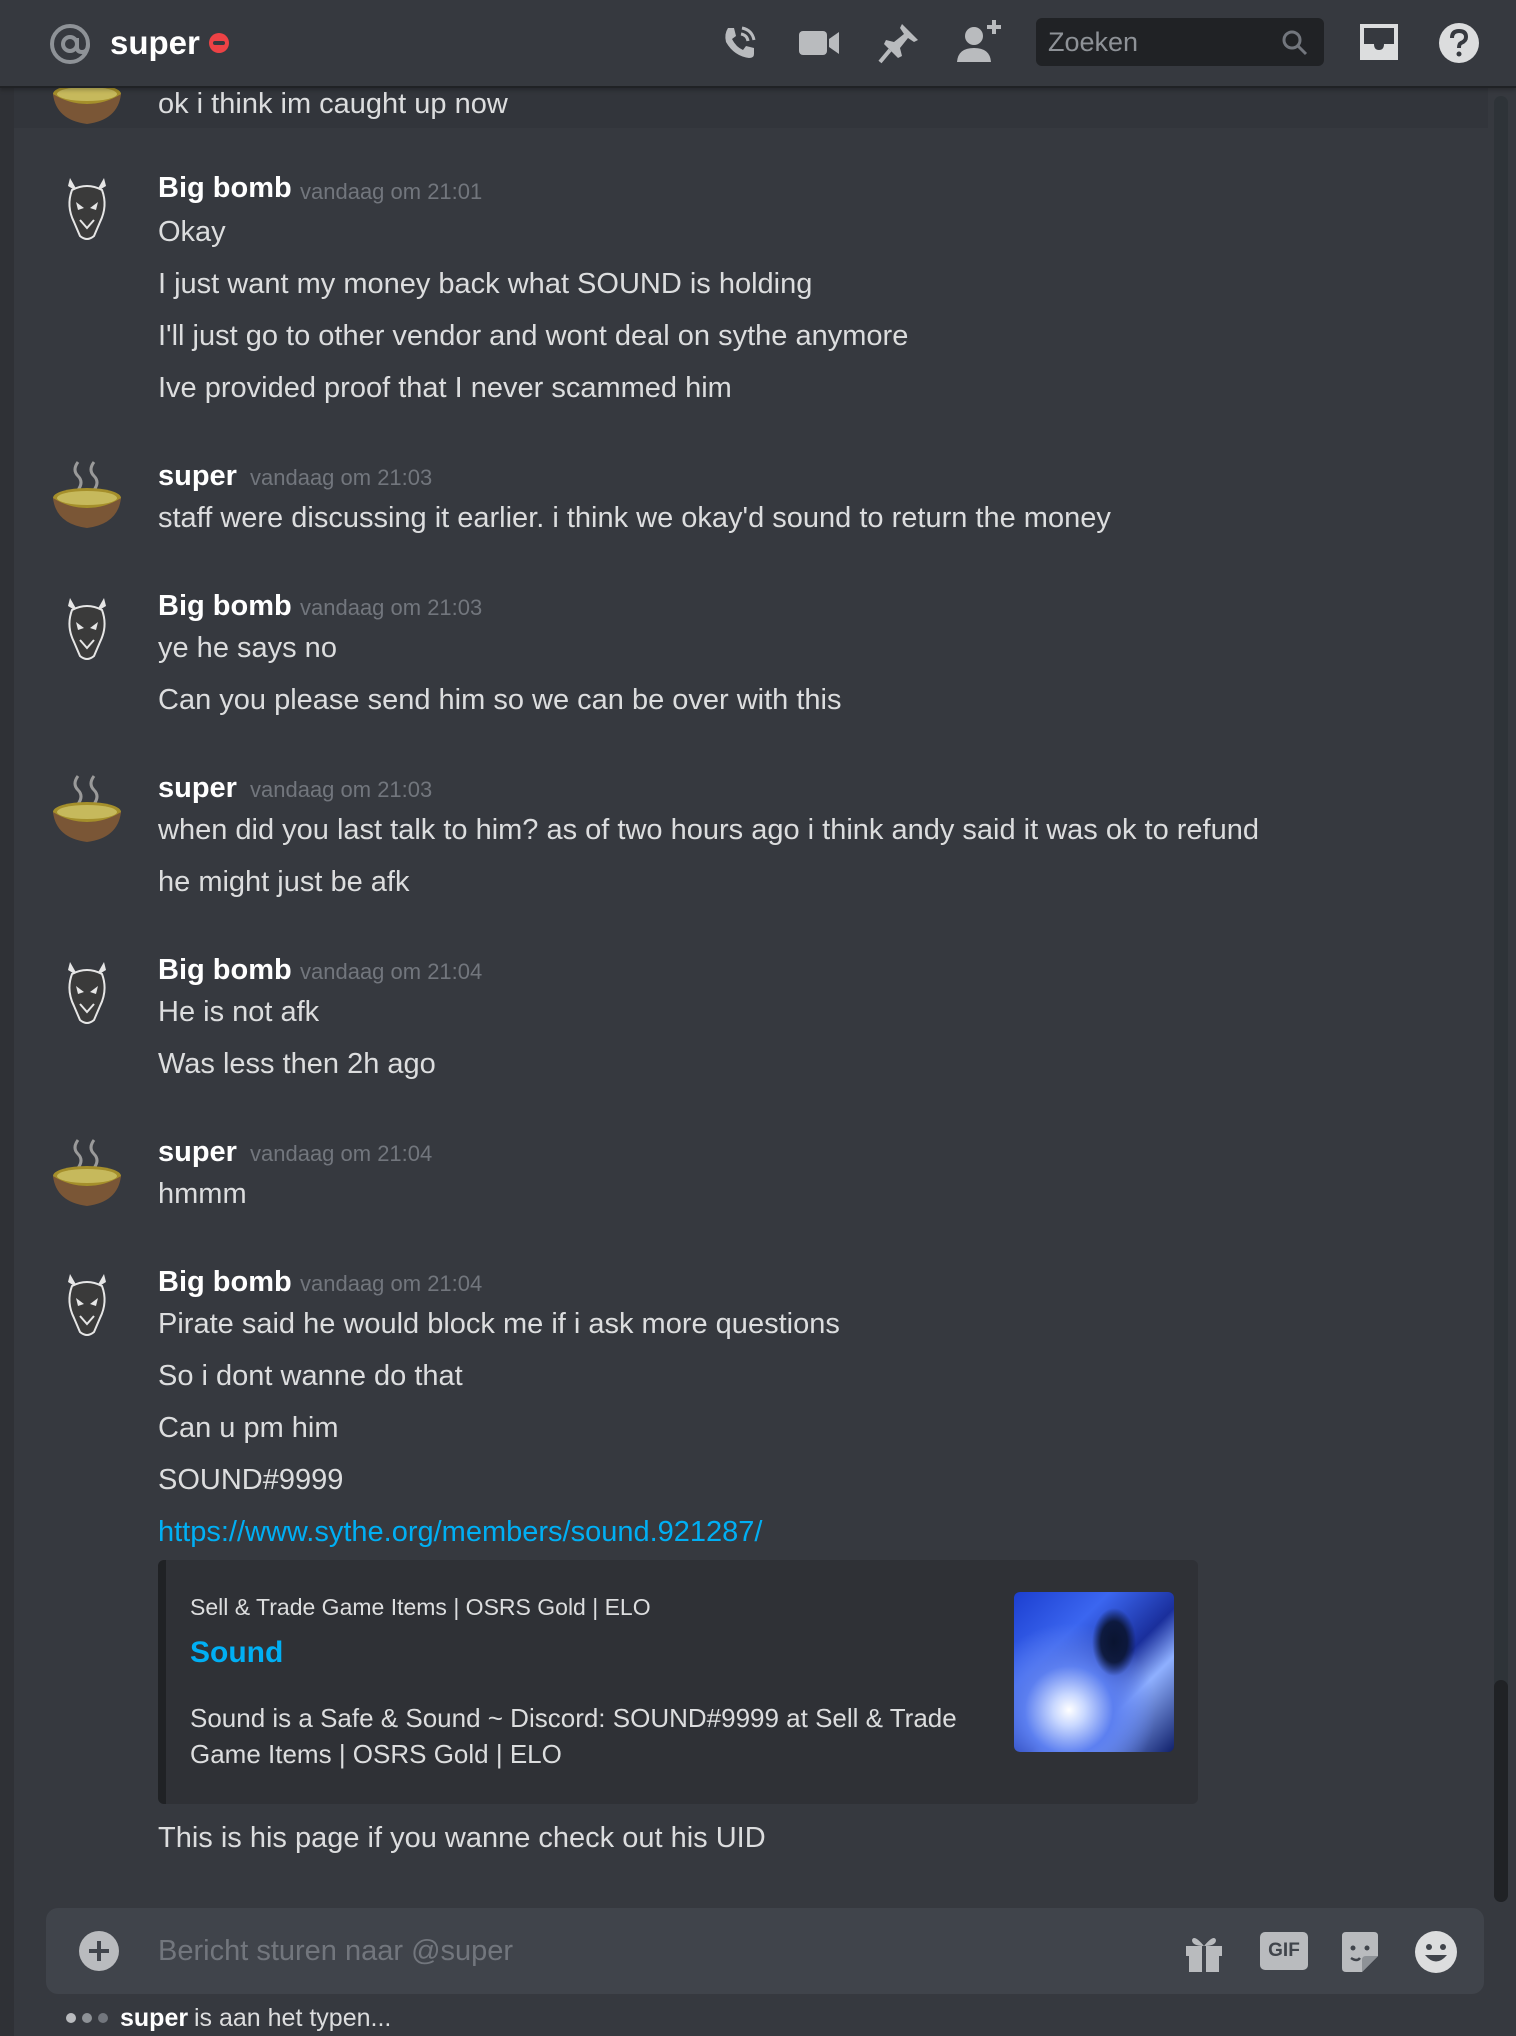 This screenshot has width=1516, height=2036. What do you see at coordinates (155, 42) in the screenshot?
I see `dm-title: super` at bounding box center [155, 42].